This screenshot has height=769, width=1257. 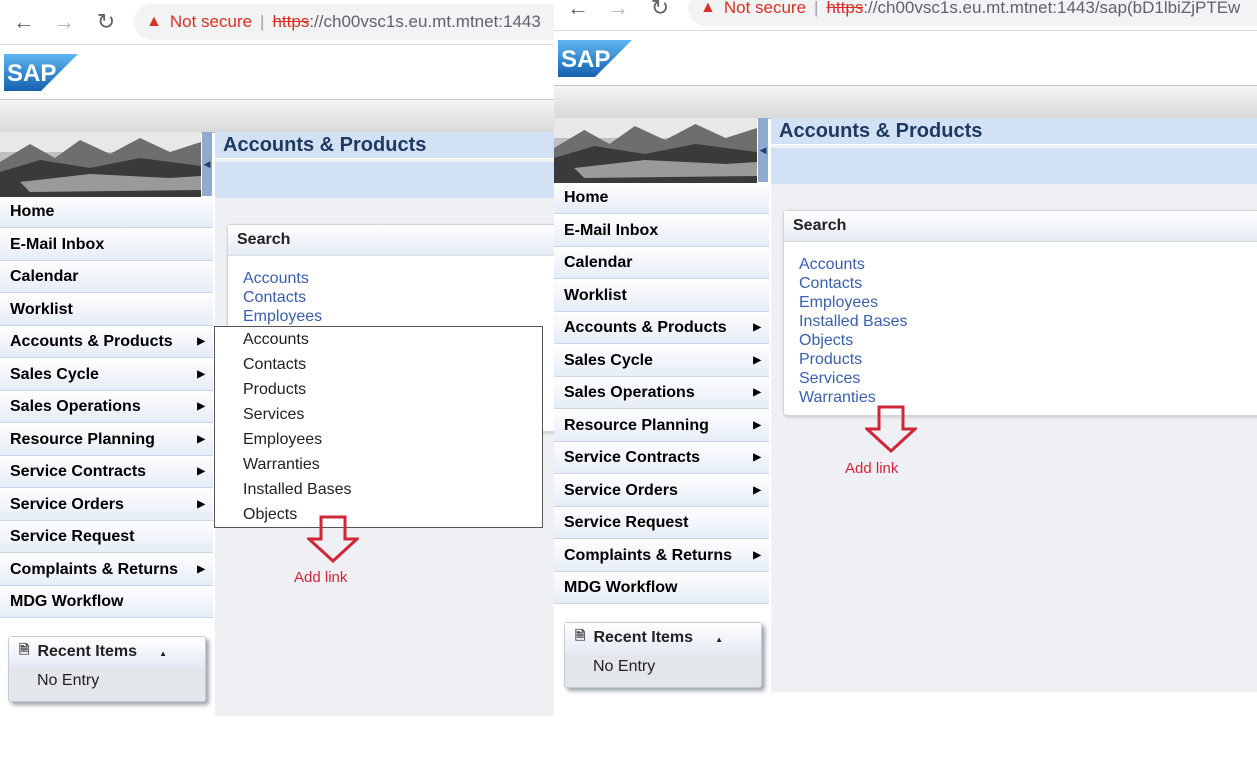 What do you see at coordinates (333, 539) in the screenshot?
I see `down-arrow-annotation-icon` at bounding box center [333, 539].